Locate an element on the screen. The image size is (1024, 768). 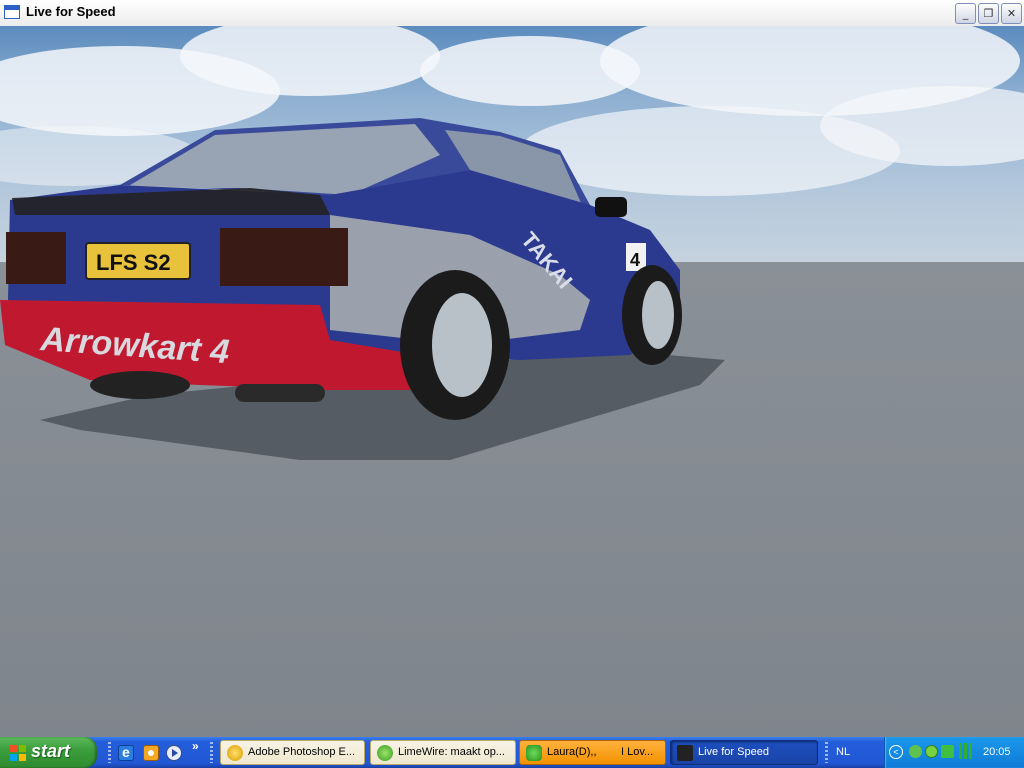
volume-icon is located at coordinates (947, 751).